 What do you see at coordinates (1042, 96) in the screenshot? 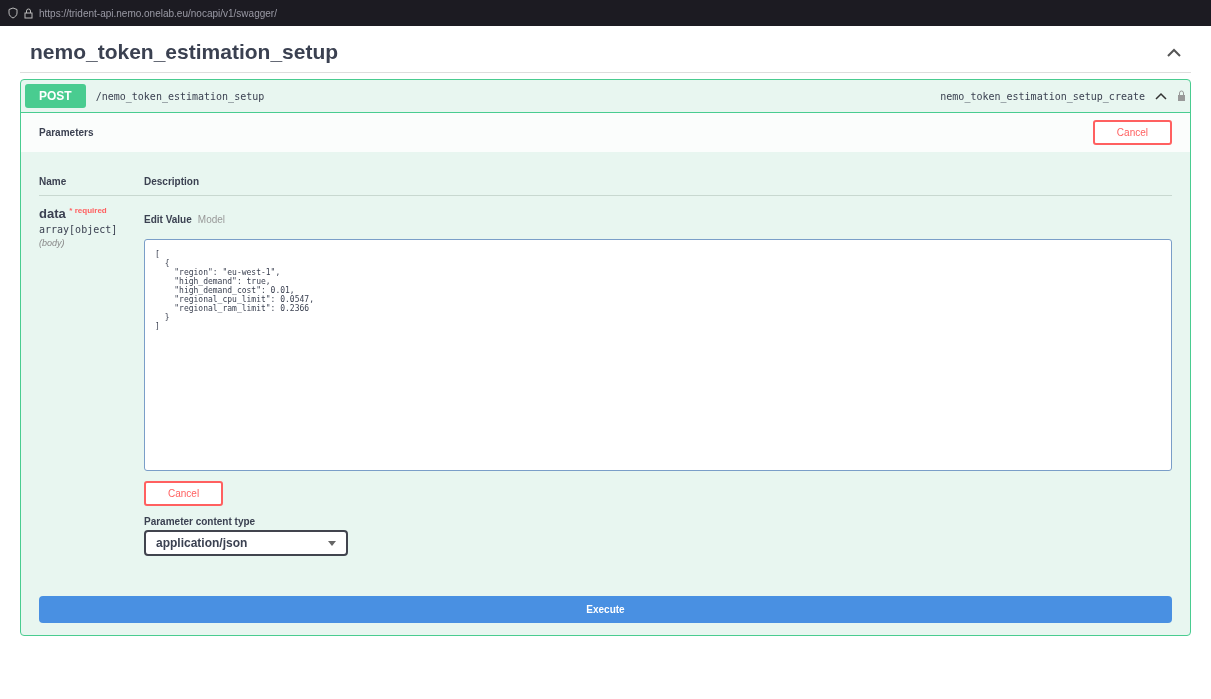
I see `operation-id: nemo_token_estimation_setup_create` at bounding box center [1042, 96].